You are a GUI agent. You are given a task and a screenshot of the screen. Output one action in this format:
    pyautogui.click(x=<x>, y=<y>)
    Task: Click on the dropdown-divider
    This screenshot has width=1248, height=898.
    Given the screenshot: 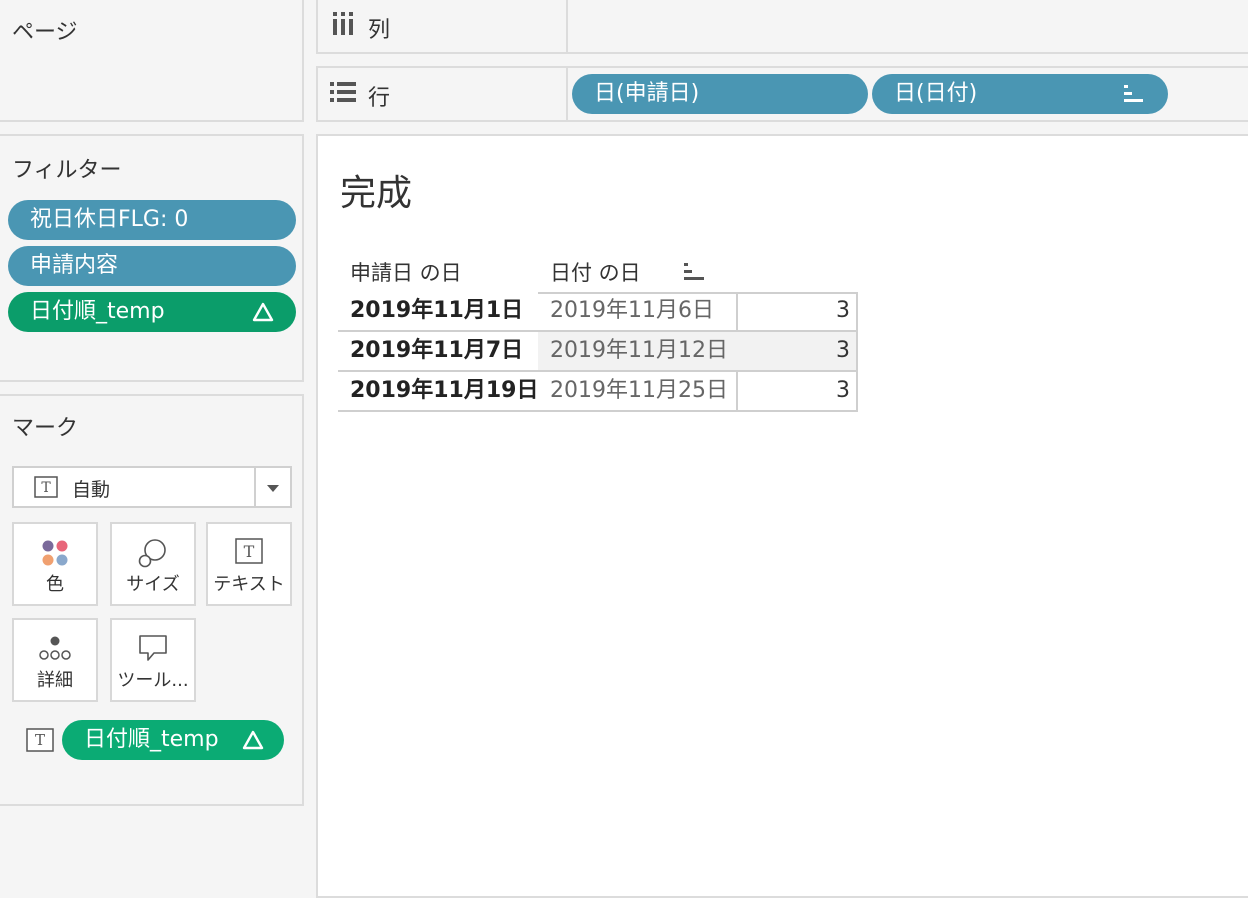 What is the action you would take?
    pyautogui.click(x=255, y=487)
    